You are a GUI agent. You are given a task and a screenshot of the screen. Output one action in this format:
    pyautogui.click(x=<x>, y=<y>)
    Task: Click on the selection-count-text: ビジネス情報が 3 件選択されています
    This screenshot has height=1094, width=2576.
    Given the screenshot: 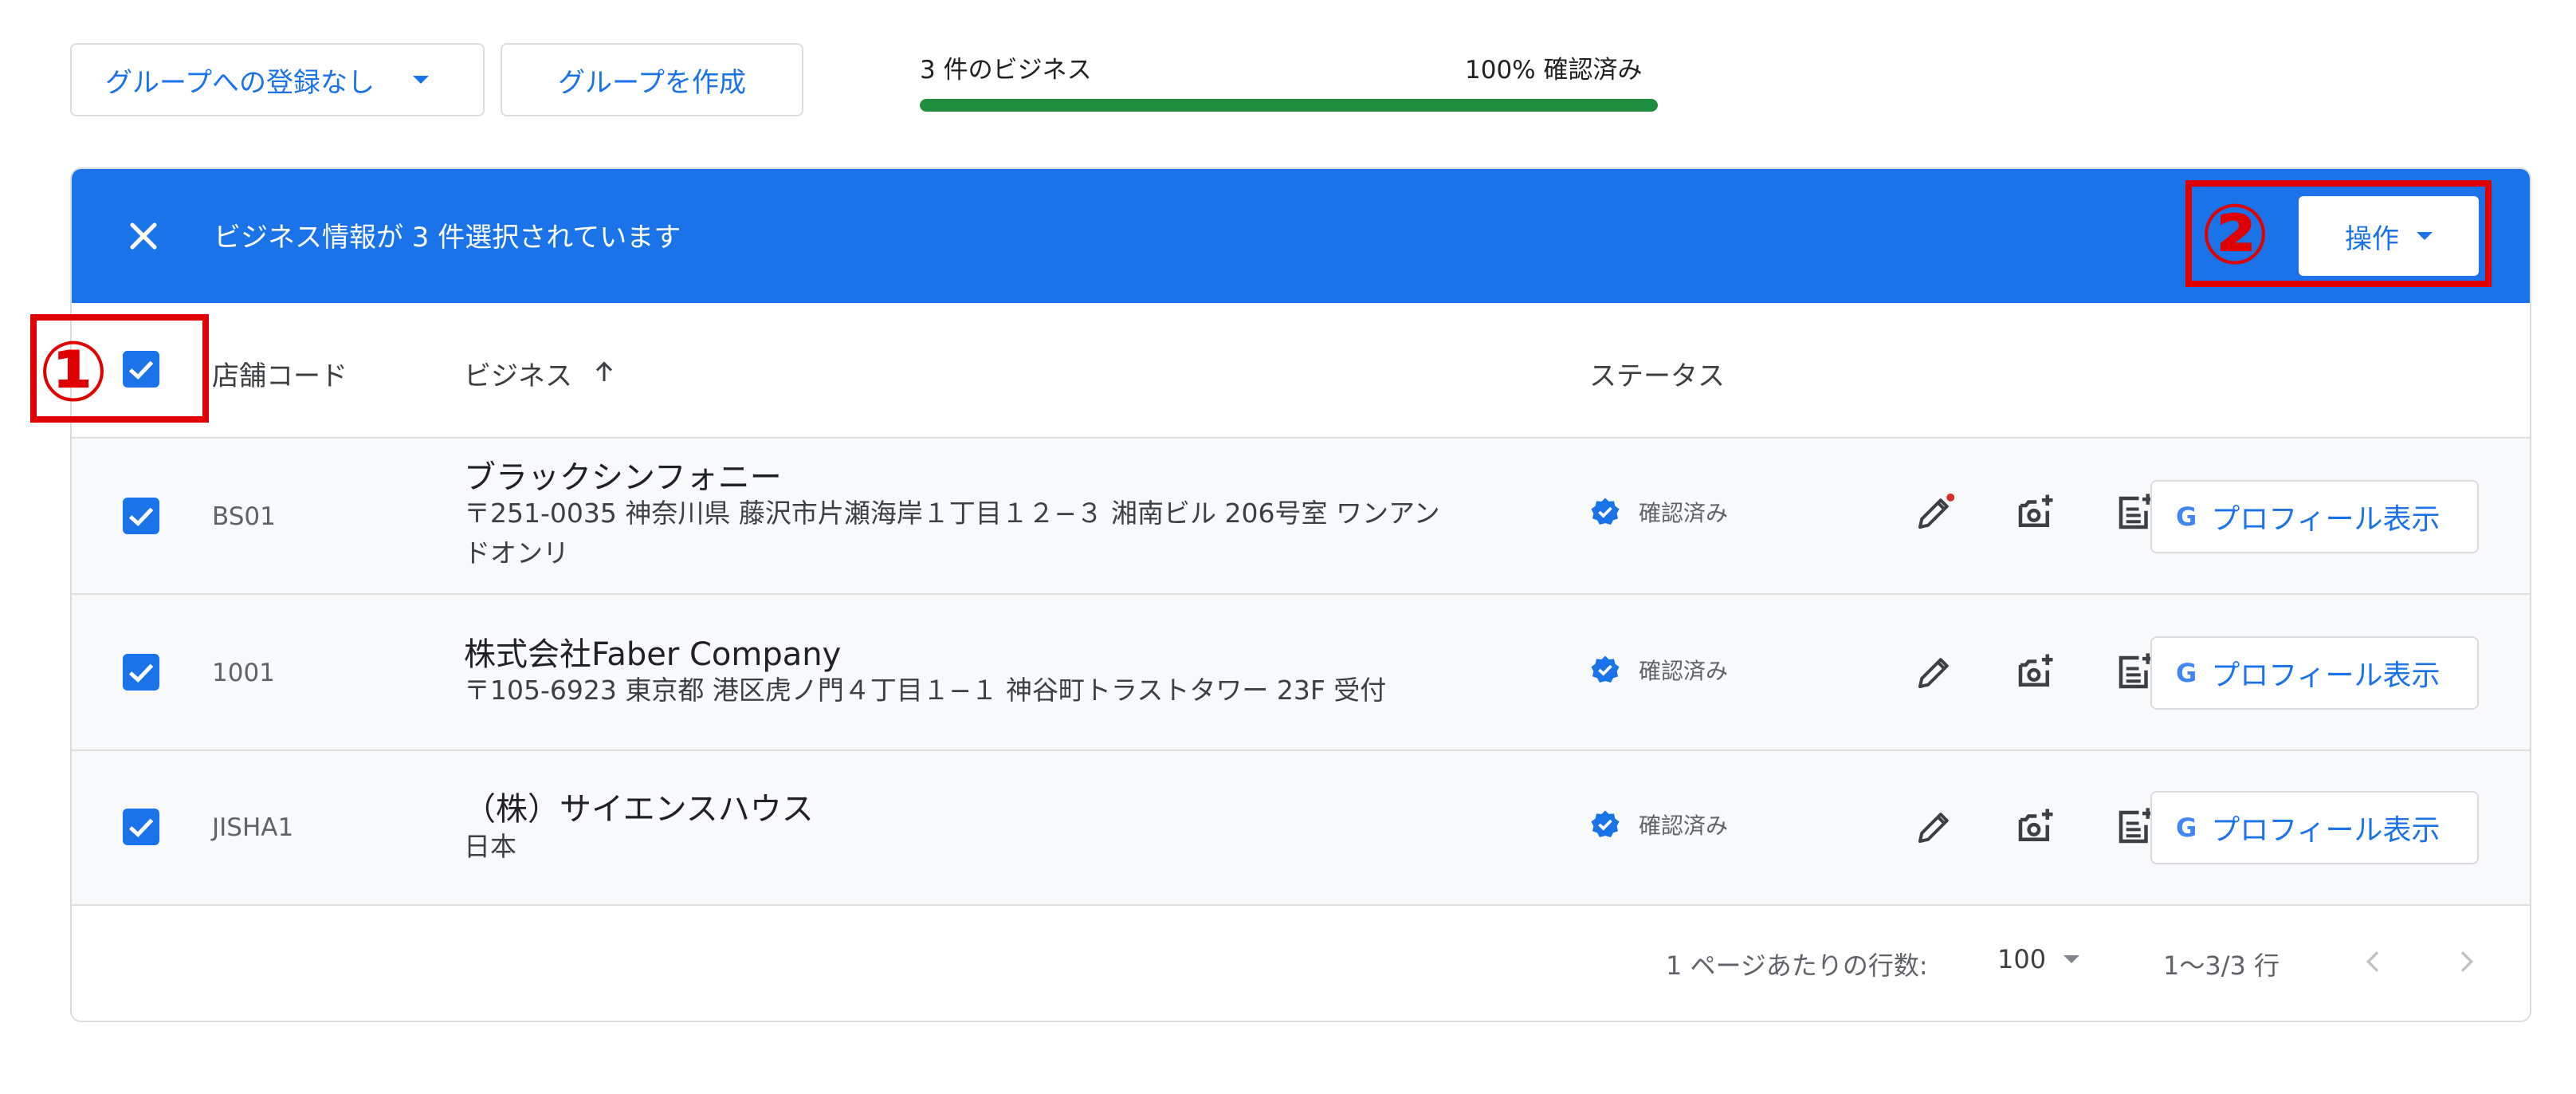 What is the action you would take?
    pyautogui.click(x=447, y=238)
    